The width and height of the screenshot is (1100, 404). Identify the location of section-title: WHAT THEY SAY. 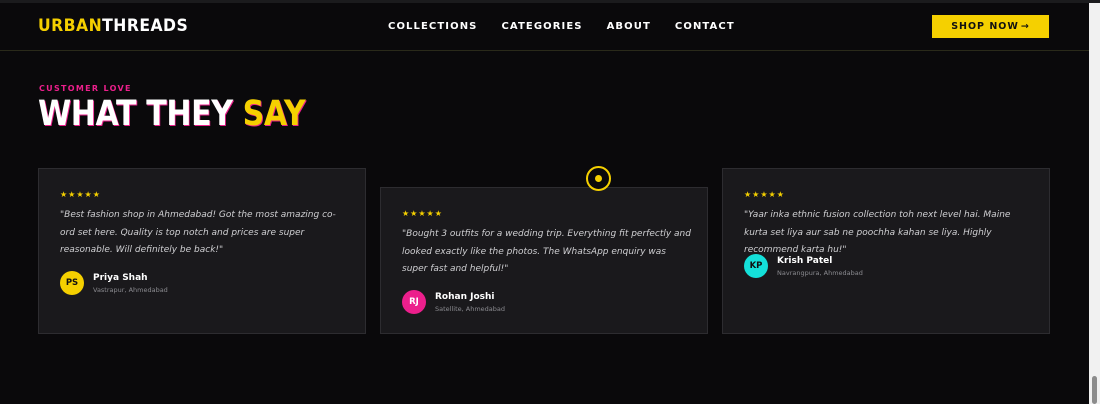
(172, 114).